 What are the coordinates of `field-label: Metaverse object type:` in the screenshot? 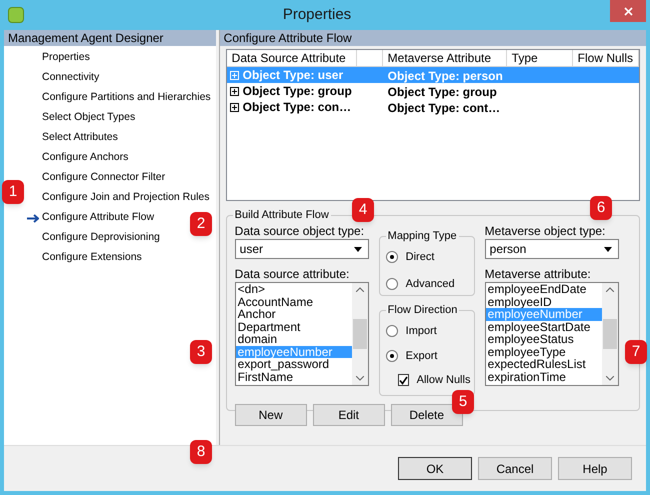 It's located at (545, 231).